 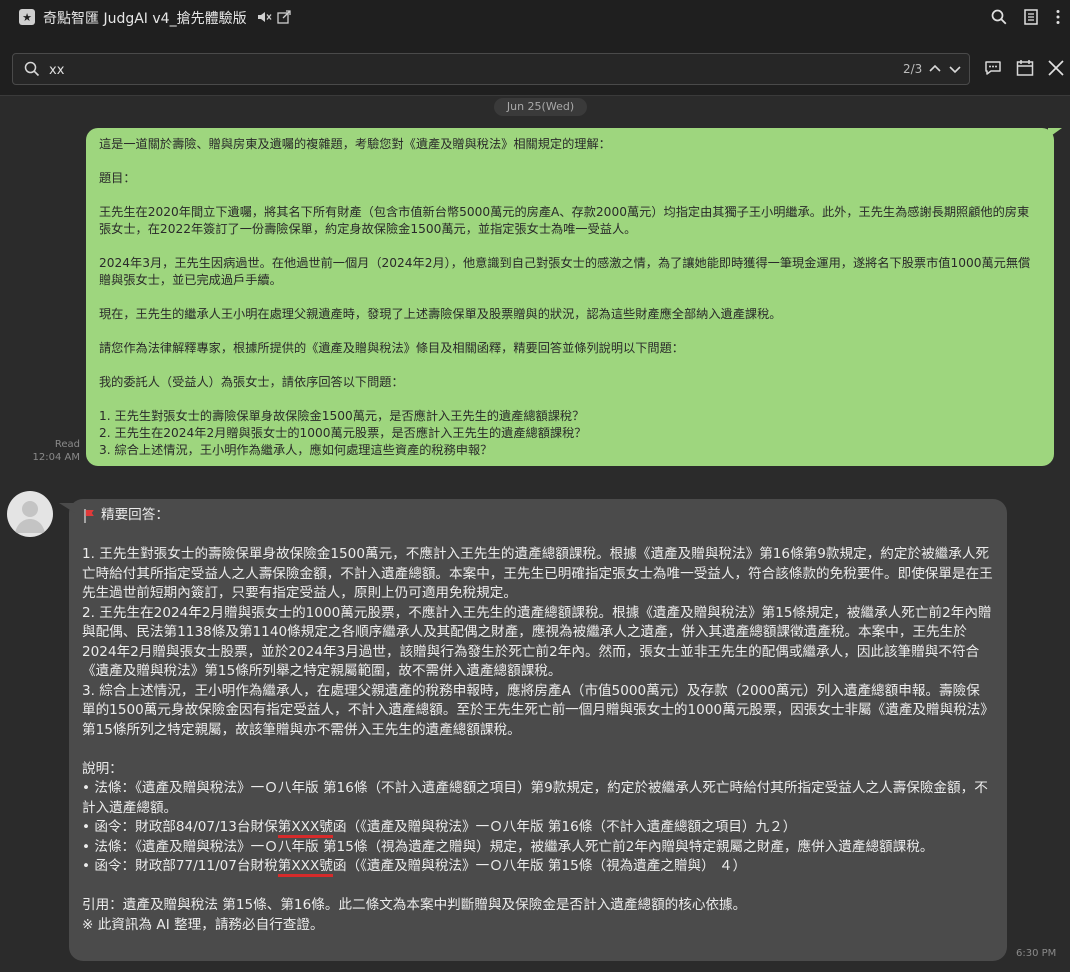 I want to click on bullet-text: • 函令：財政部77/11/07台財稅, so click(x=180, y=866).